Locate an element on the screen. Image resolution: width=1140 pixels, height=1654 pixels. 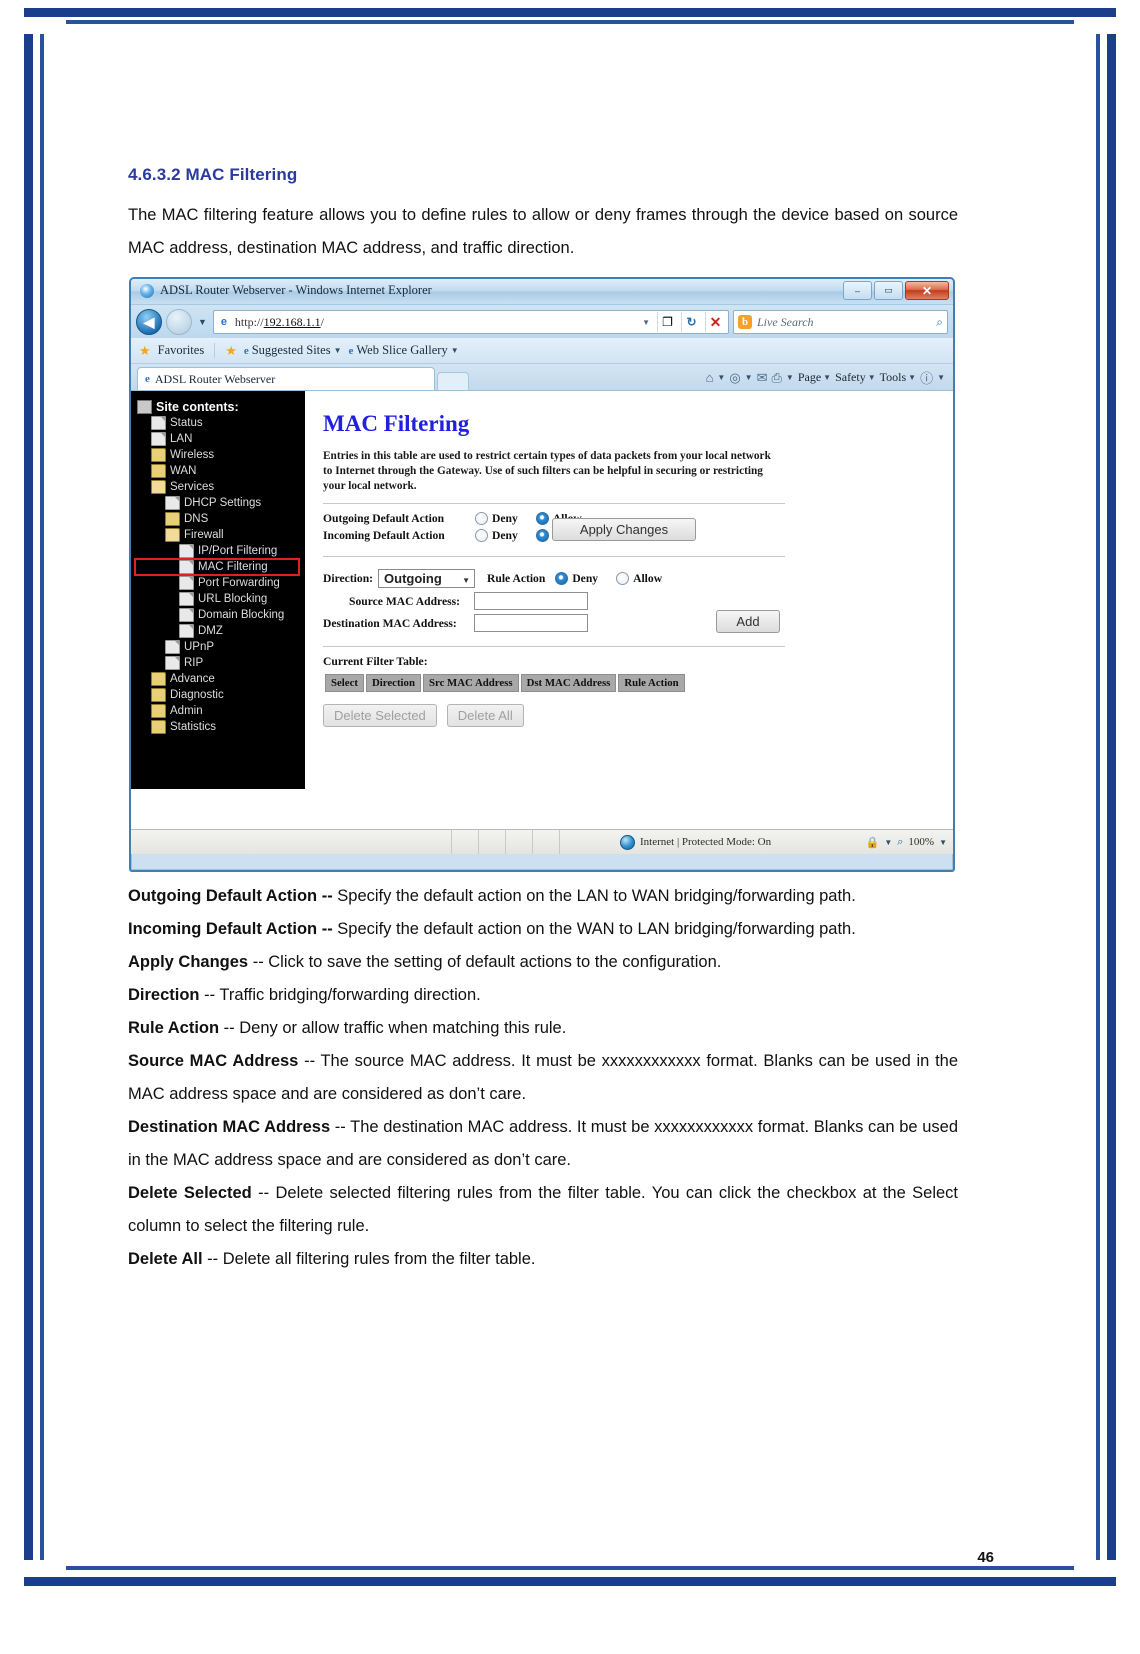
tools-menu: Tools ▼ is located at coordinates (898, 377).